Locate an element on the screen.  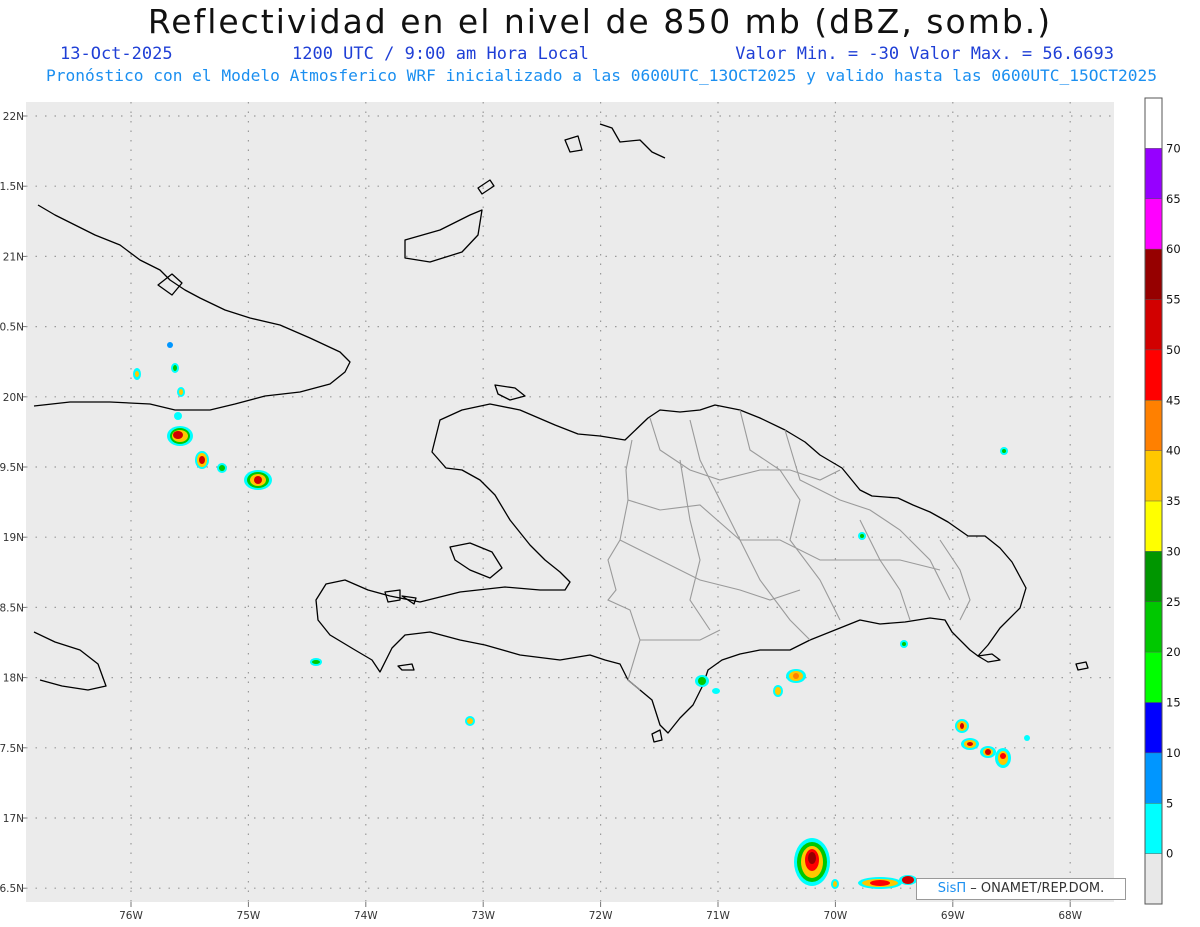
colorbar-label: 20 is located at coordinates (1173, 652).